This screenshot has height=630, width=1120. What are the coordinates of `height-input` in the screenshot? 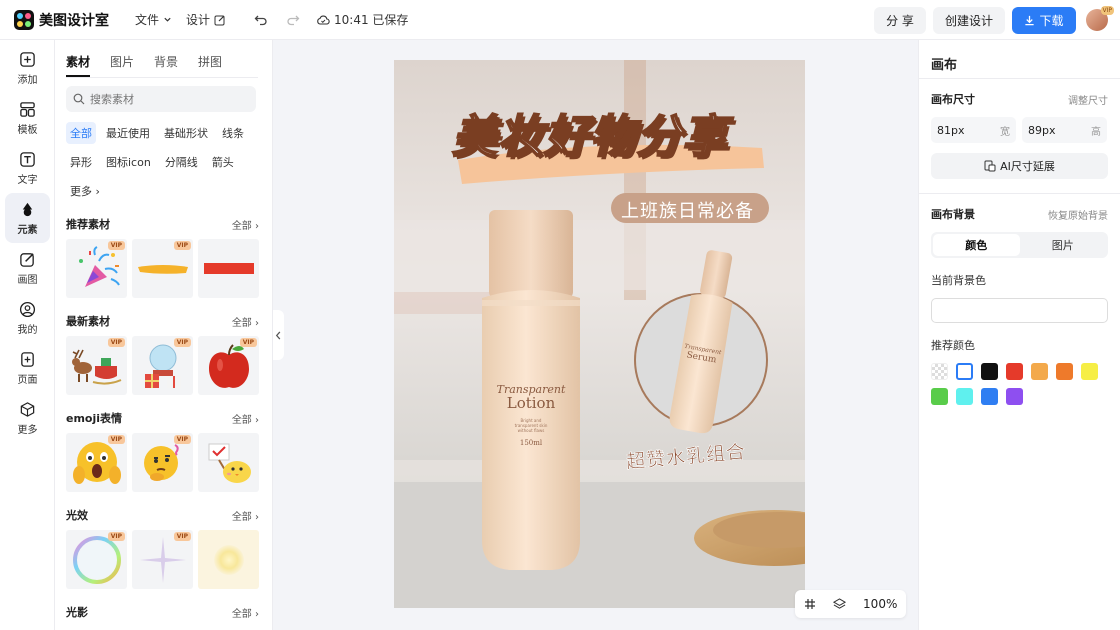 It's located at (1053, 130).